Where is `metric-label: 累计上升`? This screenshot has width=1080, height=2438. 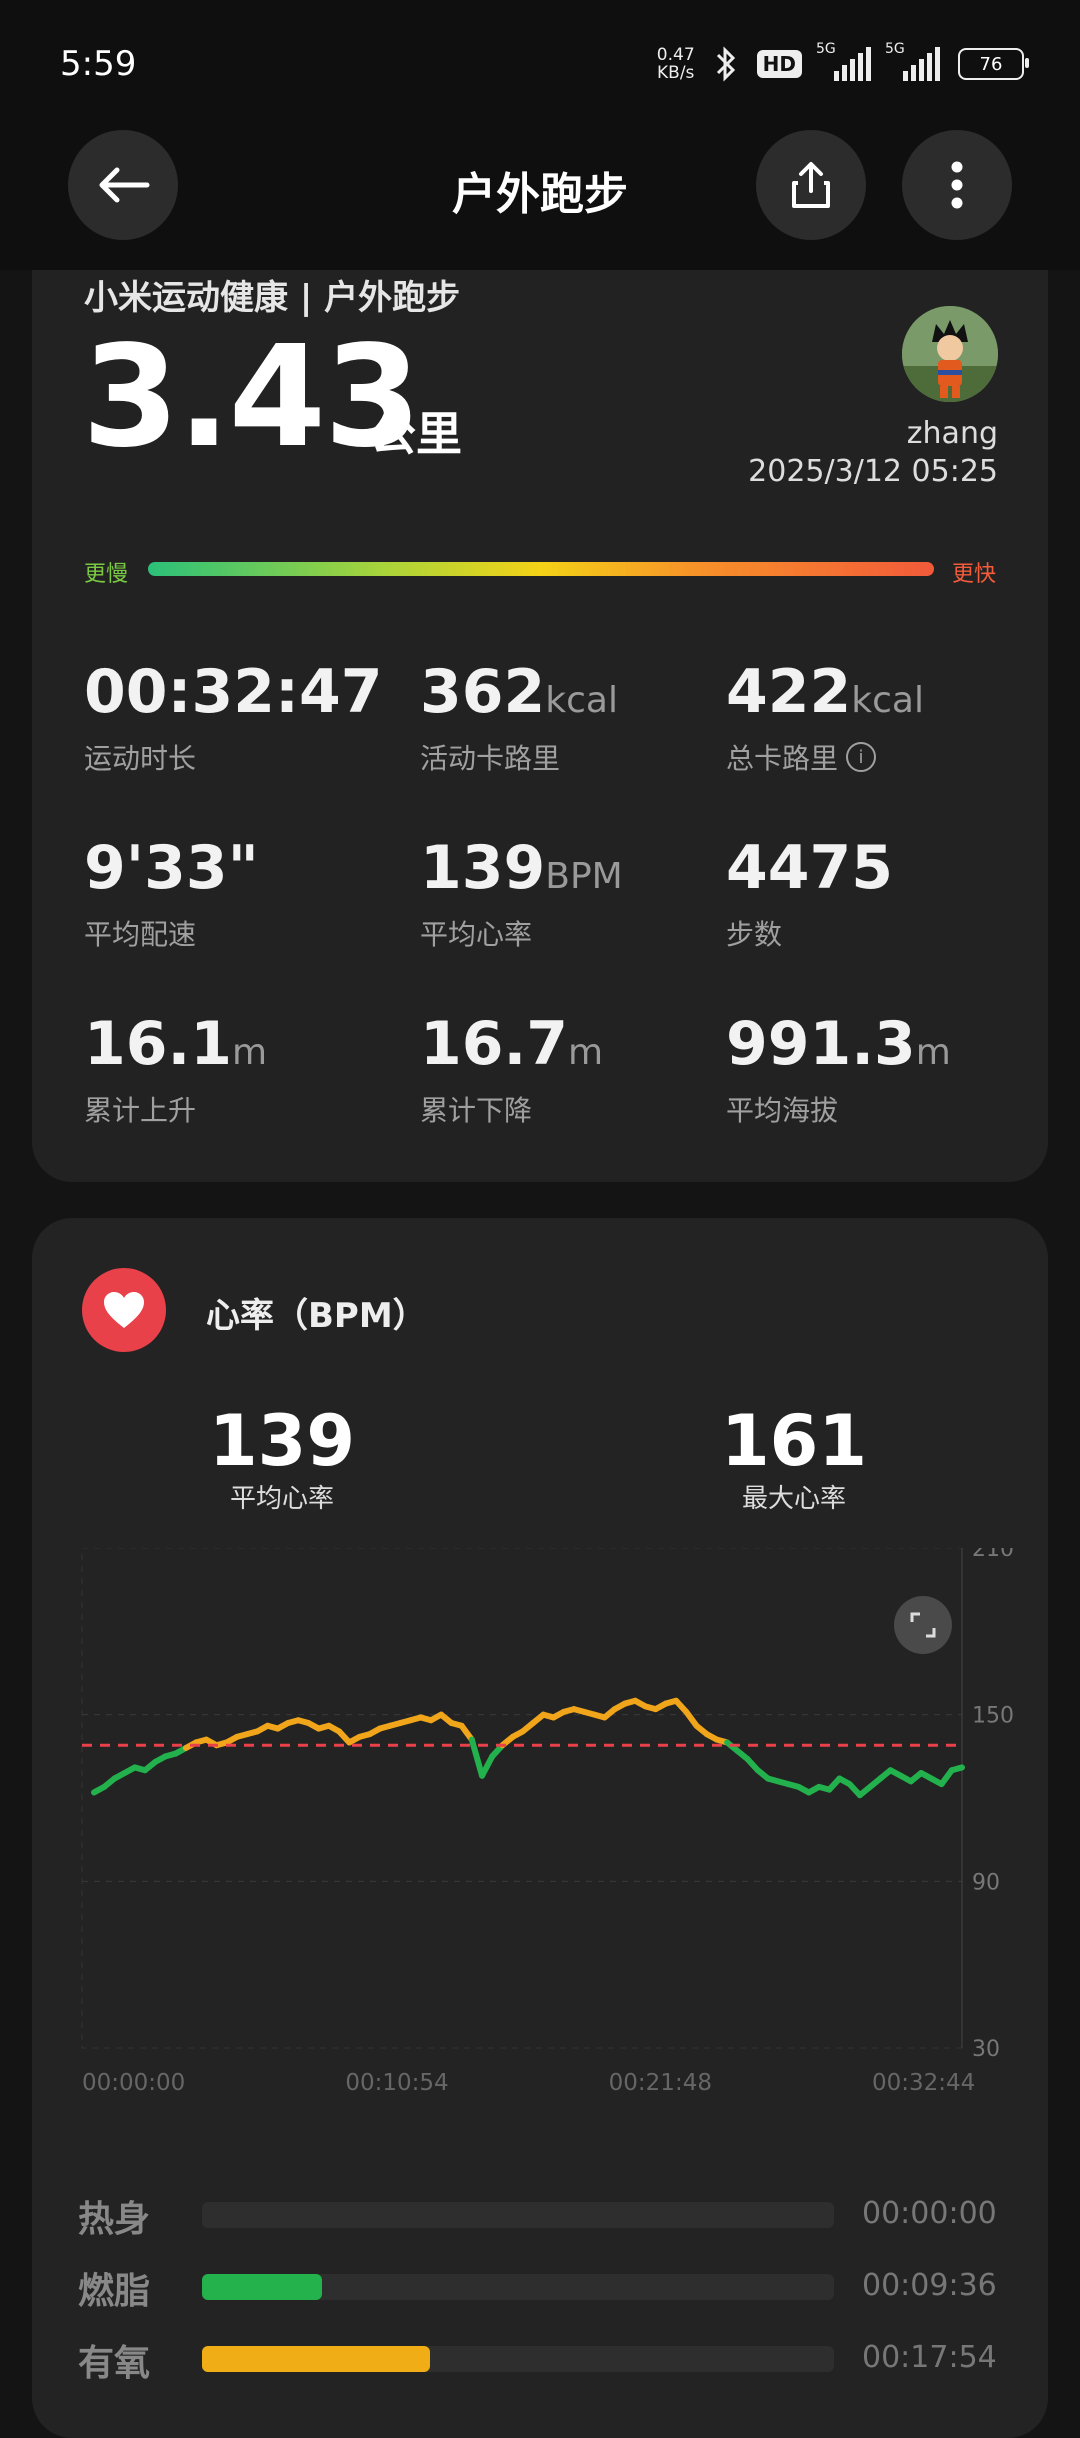 metric-label: 累计上升 is located at coordinates (140, 1110).